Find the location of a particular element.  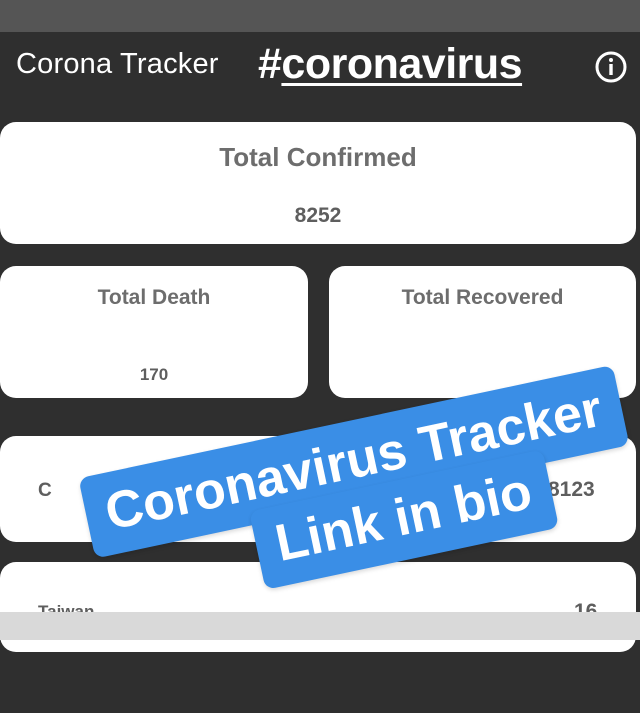

total-confirmed-label: Total Confirmed is located at coordinates (318, 157).